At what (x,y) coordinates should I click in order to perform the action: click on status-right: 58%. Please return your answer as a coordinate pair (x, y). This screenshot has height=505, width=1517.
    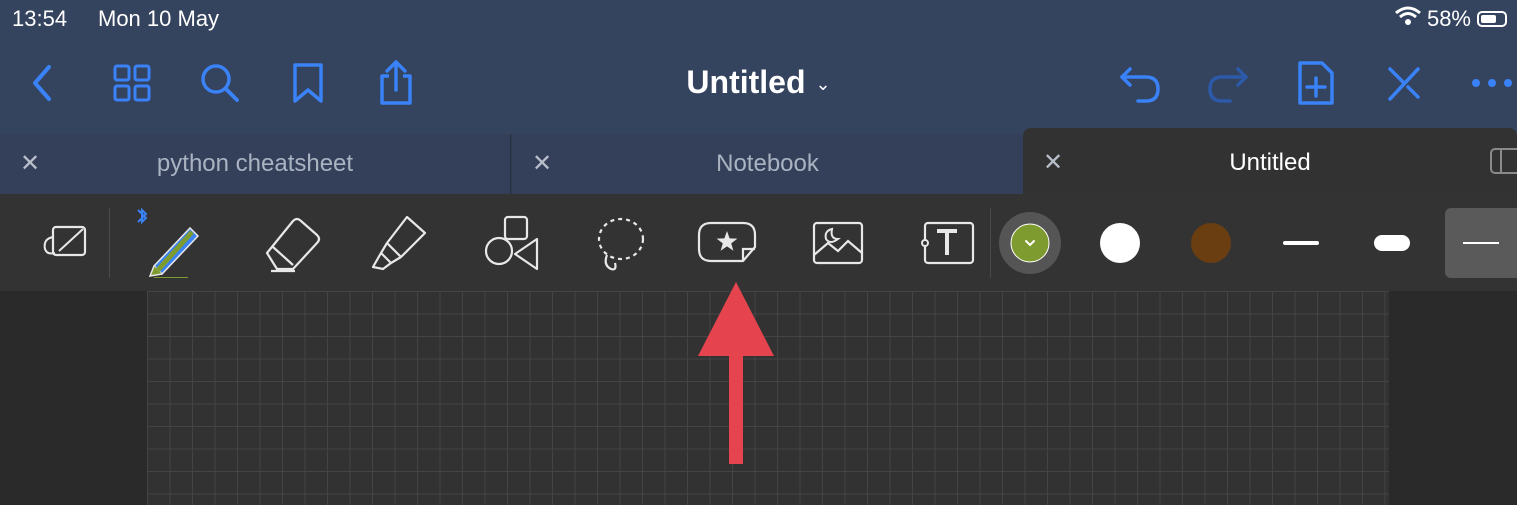
    Looking at the image, I should click on (1450, 19).